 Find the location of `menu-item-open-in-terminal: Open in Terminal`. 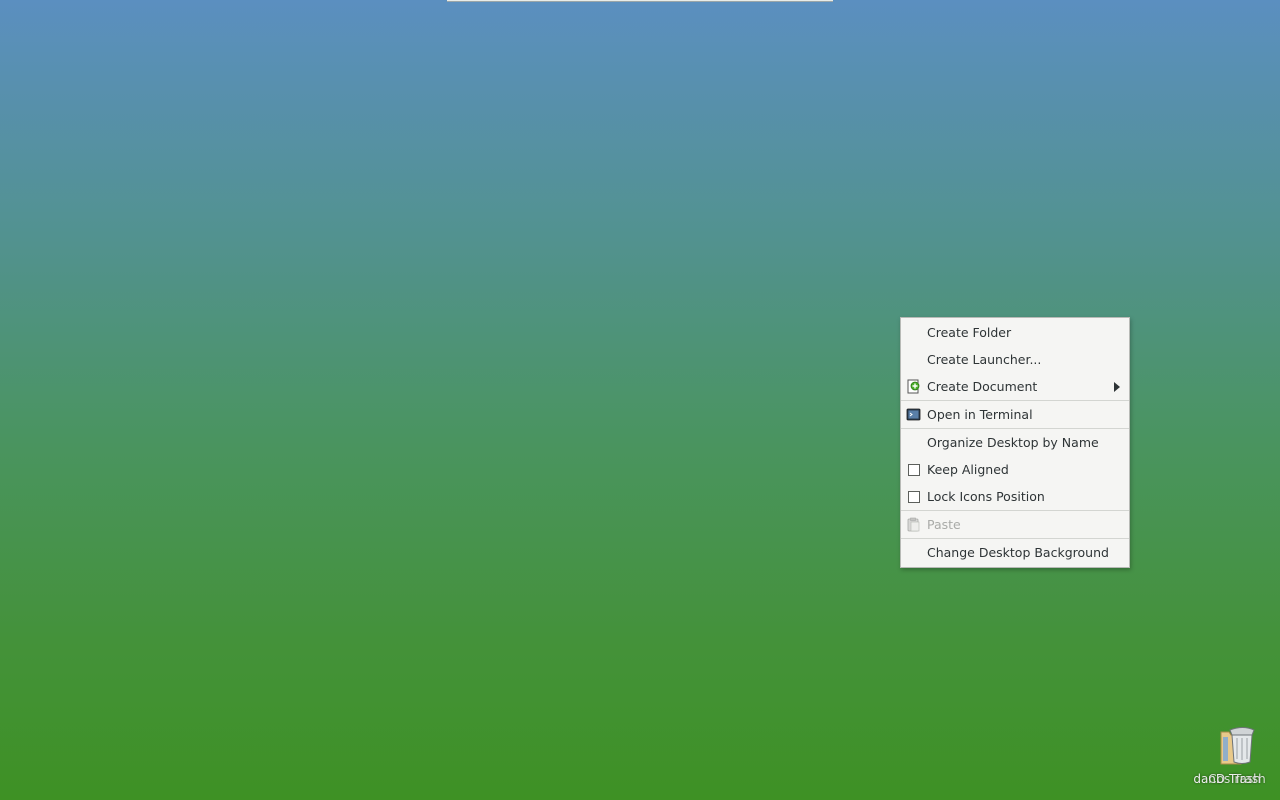

menu-item-open-in-terminal: Open in Terminal is located at coordinates (1015, 414).